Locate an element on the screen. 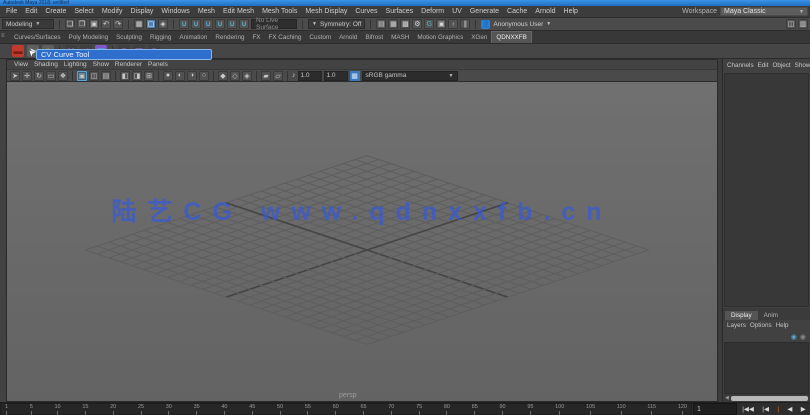  menubar-item: Windows is located at coordinates (175, 11).